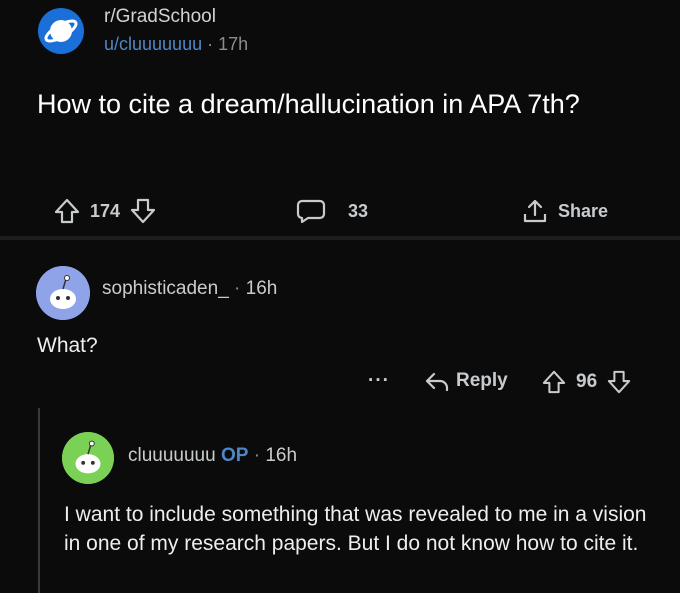 The height and width of the screenshot is (593, 680). I want to click on comments-button: 33, so click(332, 211).